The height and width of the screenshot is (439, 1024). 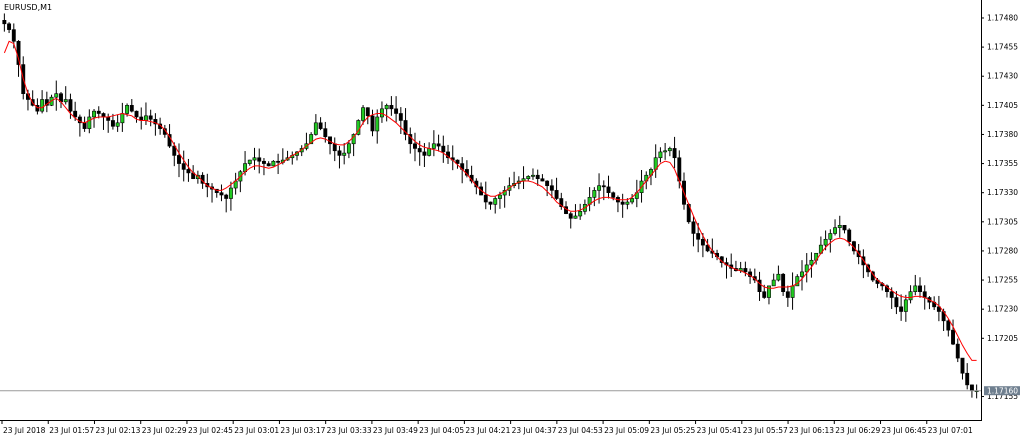 I want to click on x-tick-label: 23 Jul 03:01, so click(x=256, y=430).